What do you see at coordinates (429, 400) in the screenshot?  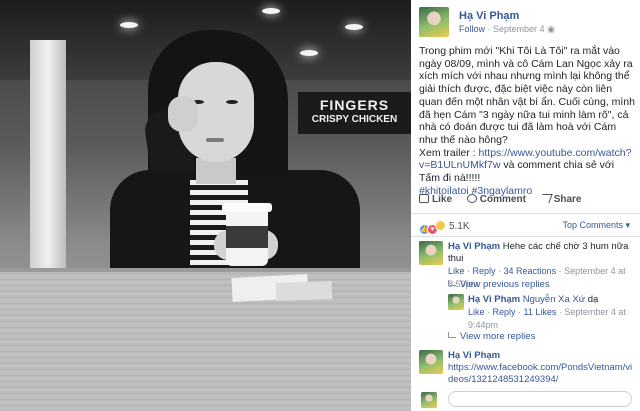 I see `current-user-avatar` at bounding box center [429, 400].